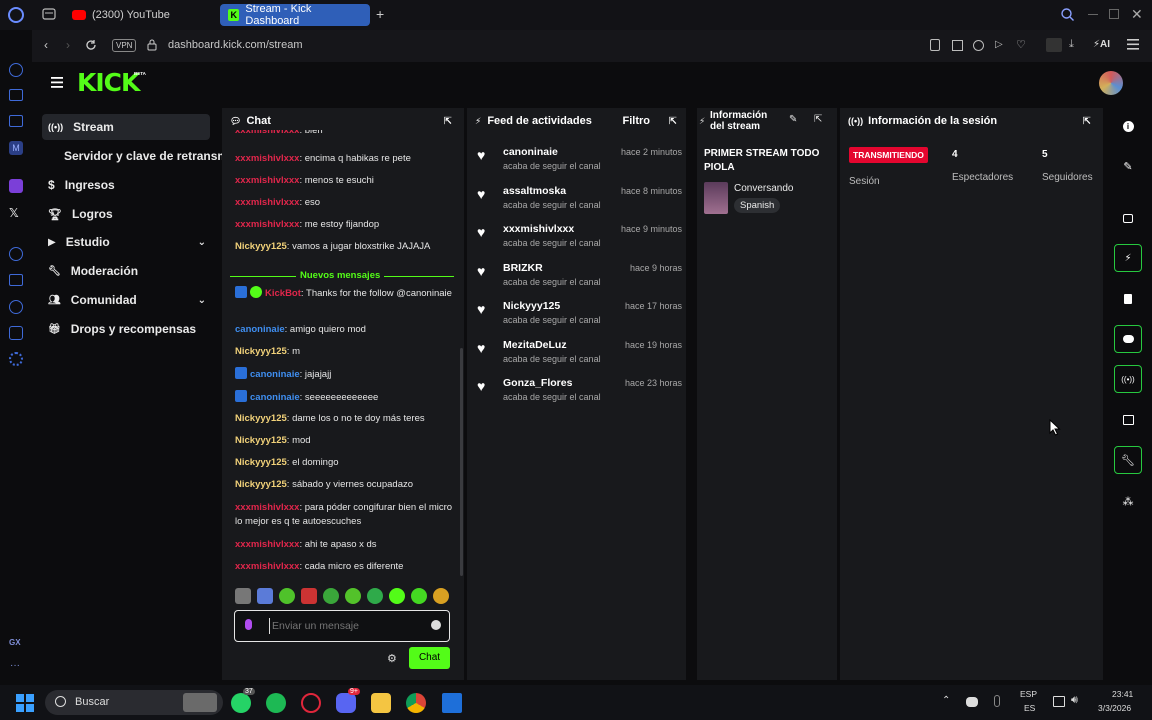 This screenshot has width=1152, height=720. Describe the element at coordinates (1128, 218) in the screenshot. I see `camera-icon` at that location.